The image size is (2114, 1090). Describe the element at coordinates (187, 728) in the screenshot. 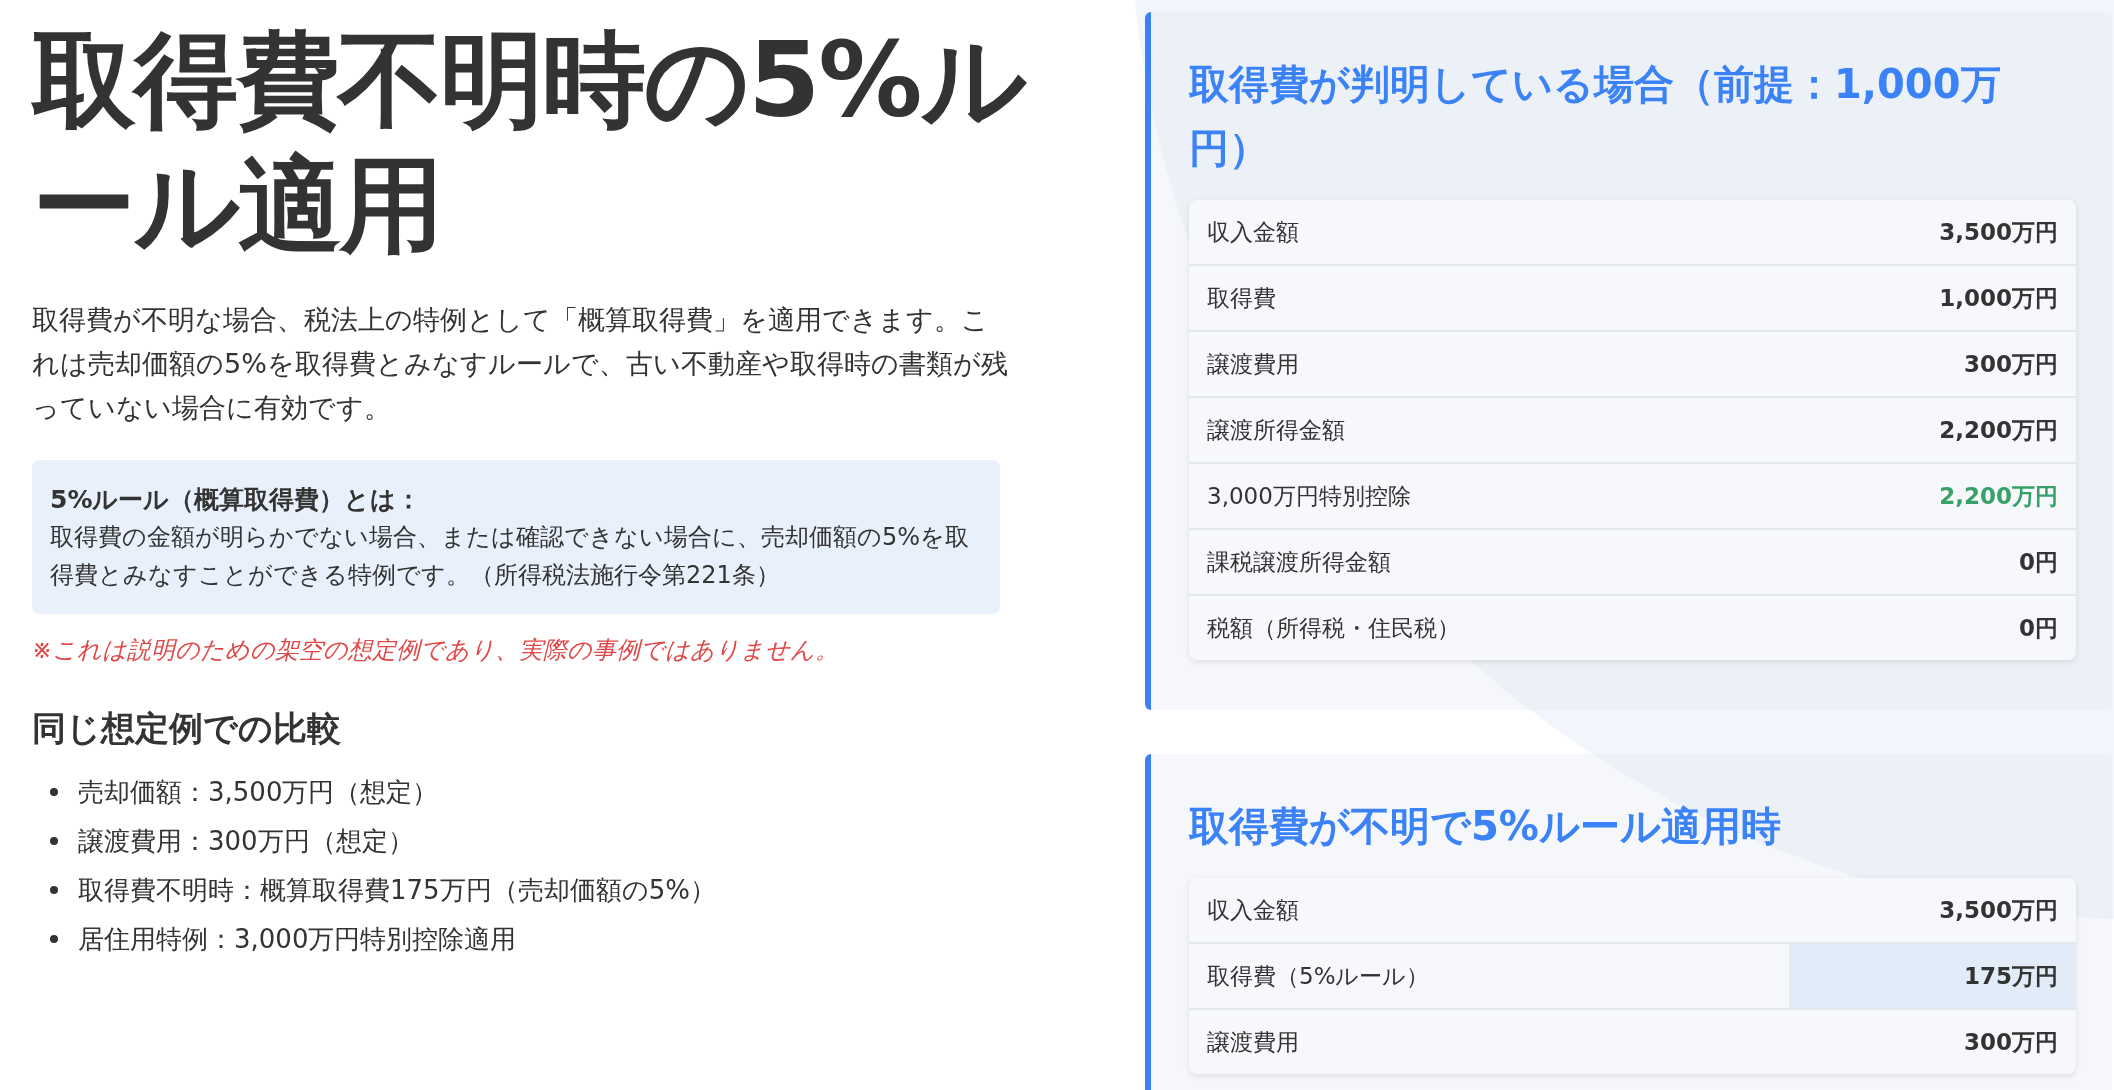

I see `section-heading: 同じ想定例での比較` at that location.